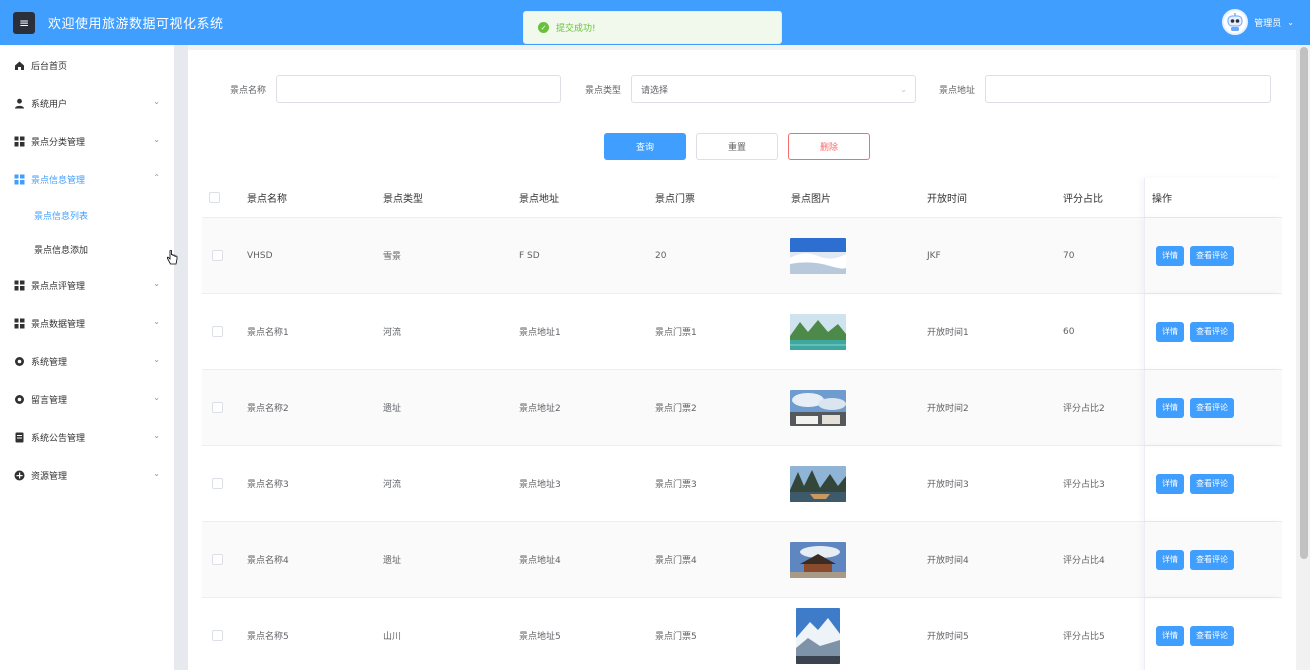  I want to click on chevron-up-icon: ⌃, so click(156, 177).